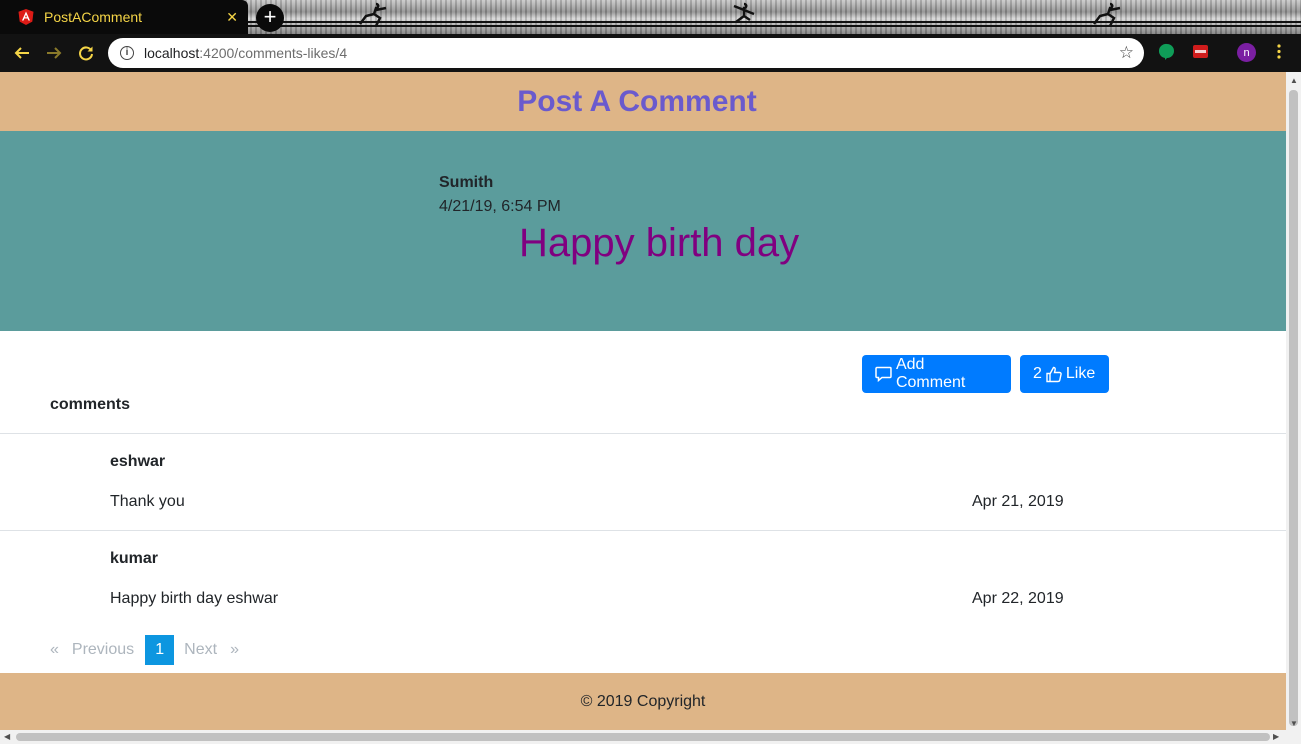 Image resolution: width=1301 pixels, height=744 pixels. What do you see at coordinates (883, 374) in the screenshot?
I see `comment-icon` at bounding box center [883, 374].